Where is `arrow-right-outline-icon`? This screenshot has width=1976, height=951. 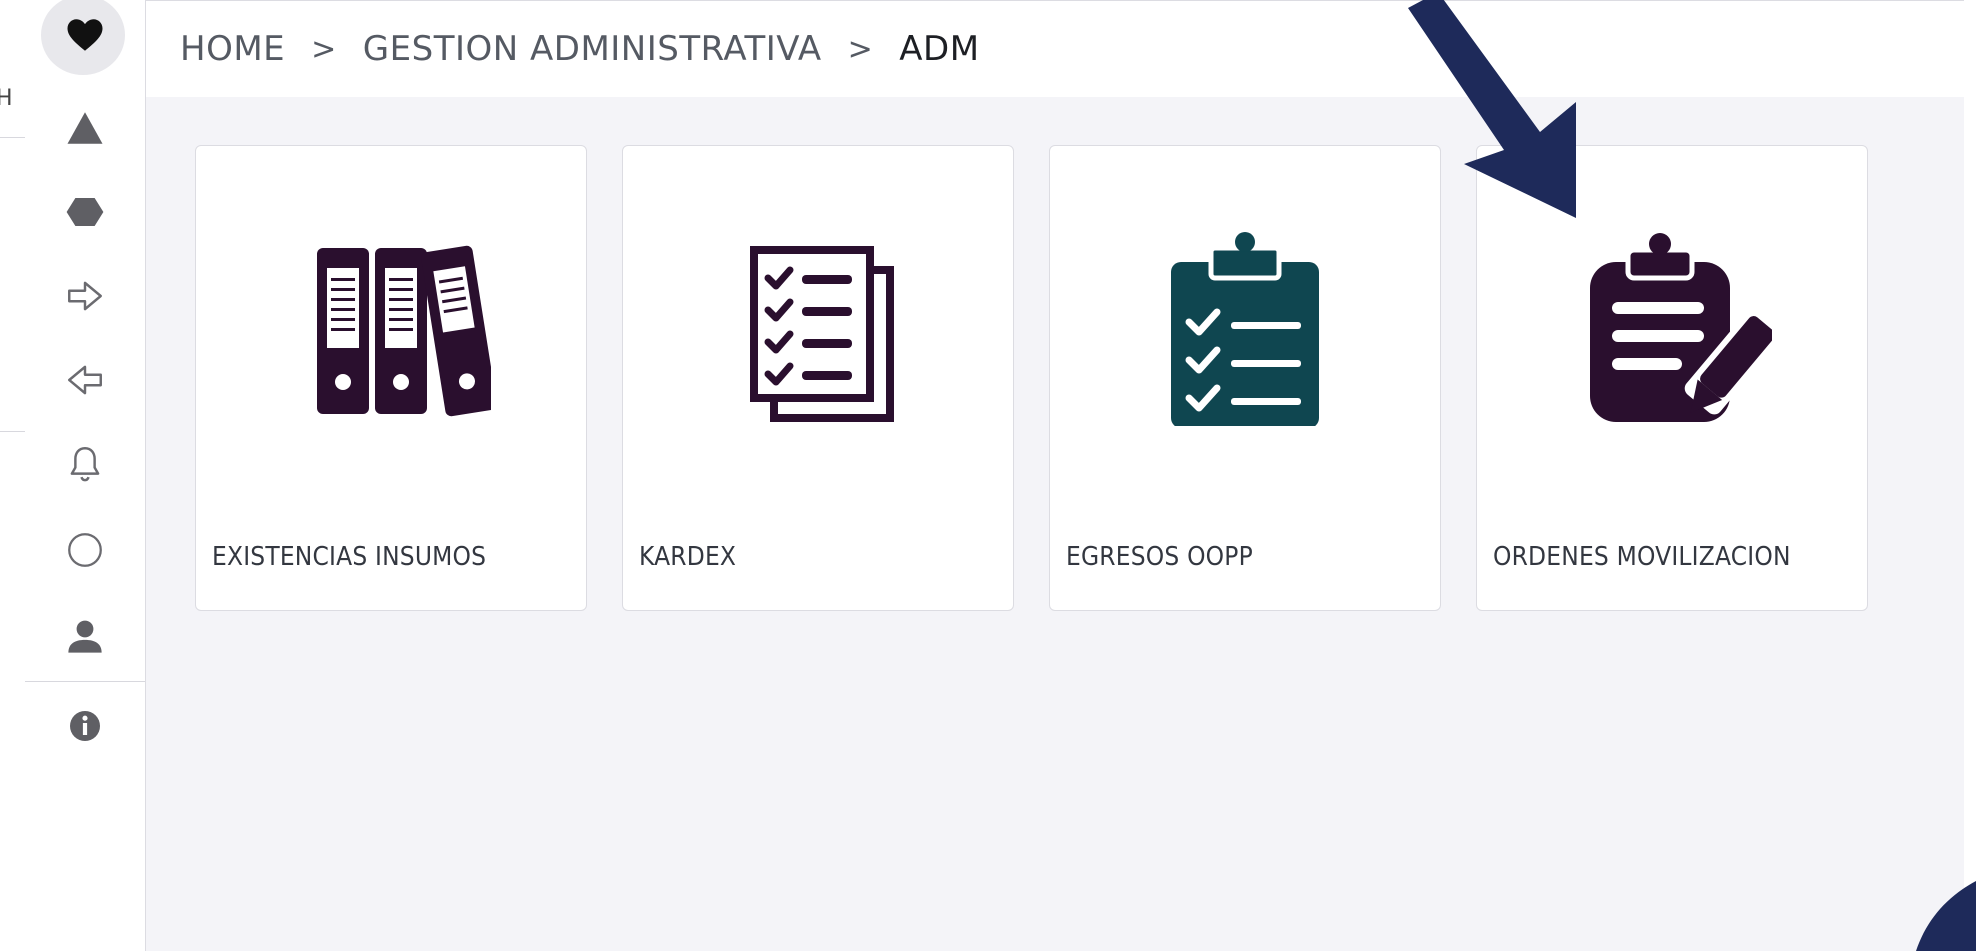 arrow-right-outline-icon is located at coordinates (85, 296).